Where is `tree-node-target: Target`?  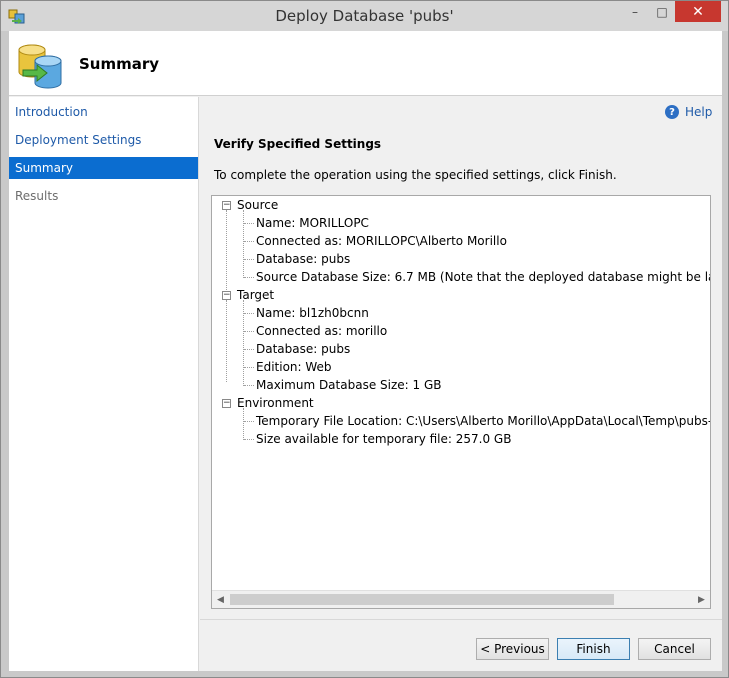 tree-node-target: Target is located at coordinates (255, 295).